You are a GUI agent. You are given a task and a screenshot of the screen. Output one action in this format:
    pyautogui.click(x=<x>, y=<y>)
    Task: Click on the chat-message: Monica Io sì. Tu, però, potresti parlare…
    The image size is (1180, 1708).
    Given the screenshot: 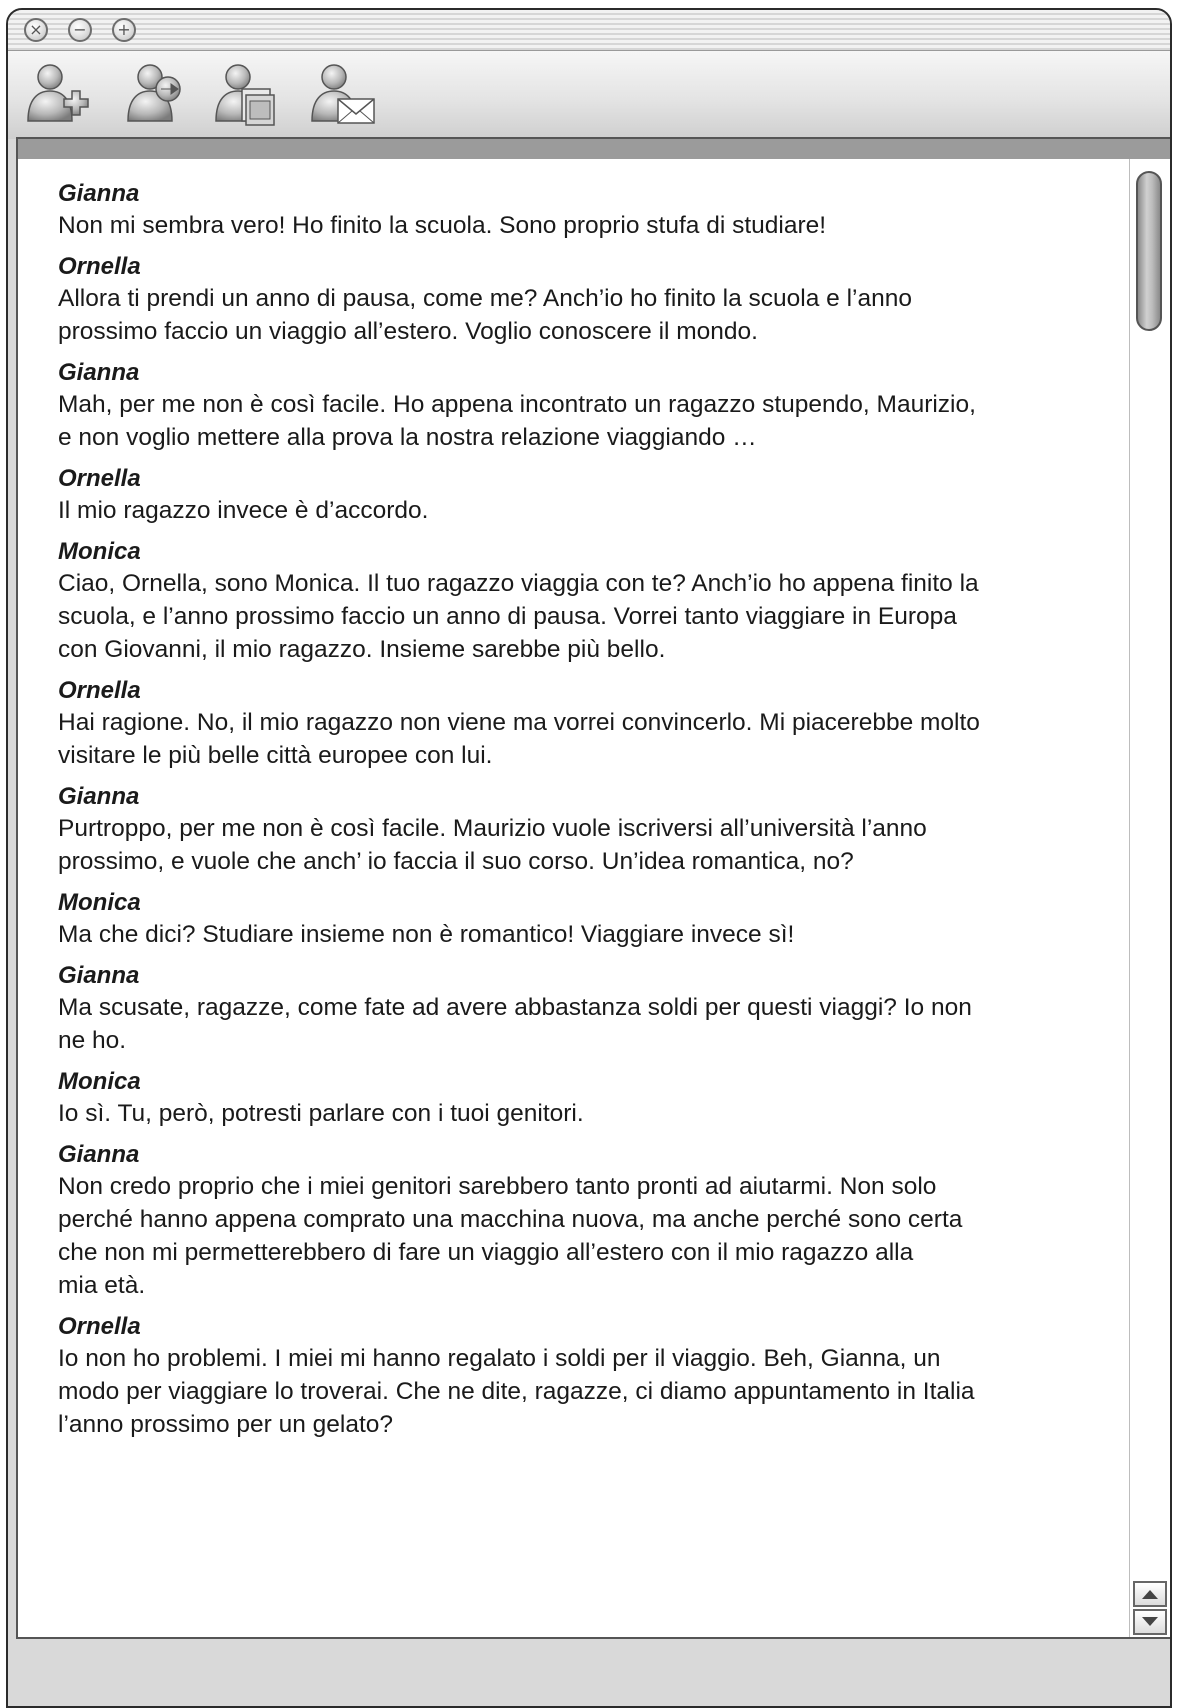 What is the action you would take?
    pyautogui.click(x=558, y=1098)
    